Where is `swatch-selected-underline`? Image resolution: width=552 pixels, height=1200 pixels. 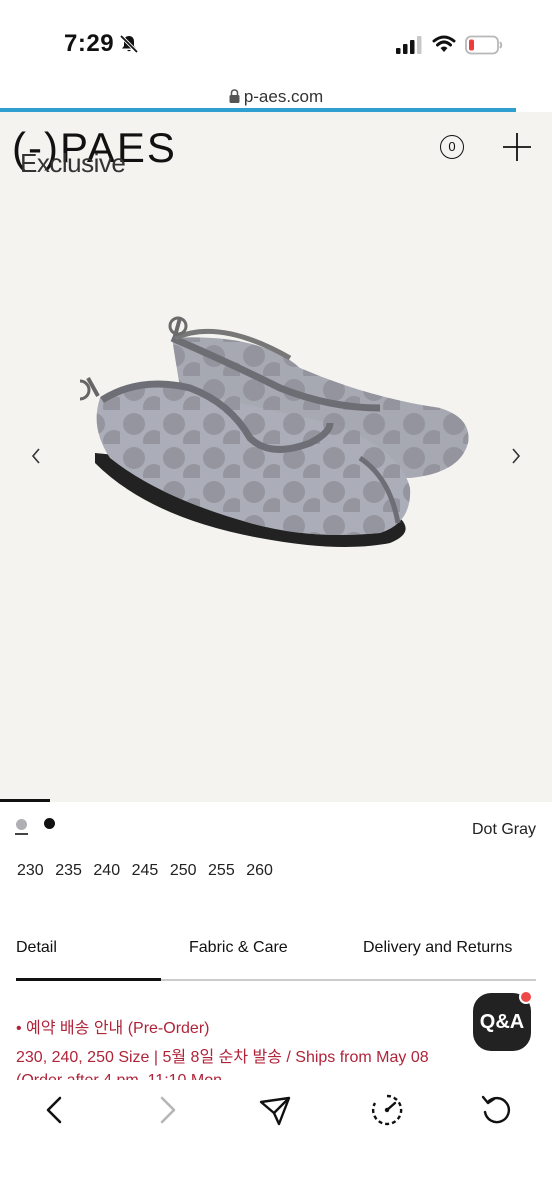
swatch-selected-underline is located at coordinates (21, 834).